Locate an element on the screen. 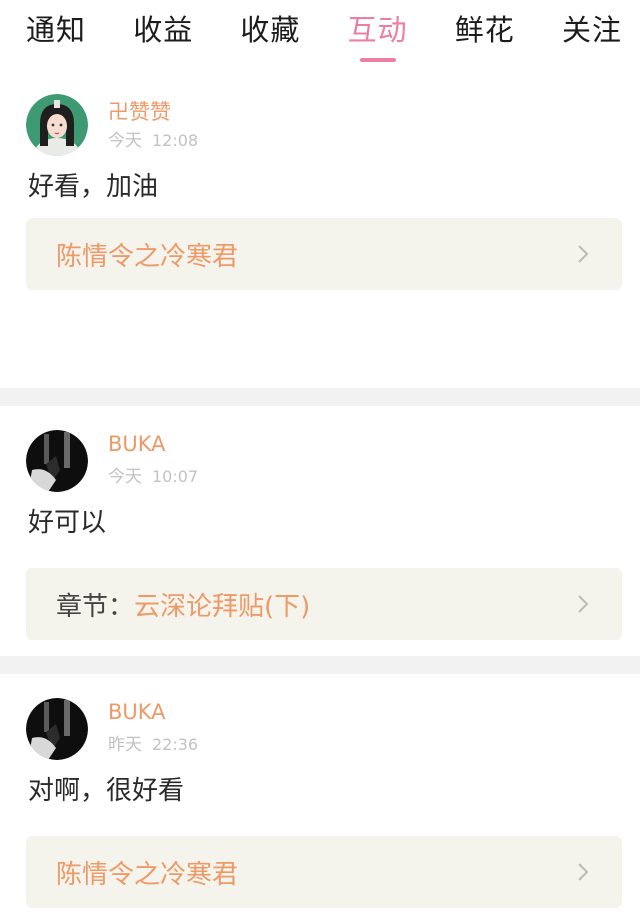 The height and width of the screenshot is (919, 640). comment-text: 好看，加油 is located at coordinates (93, 187).